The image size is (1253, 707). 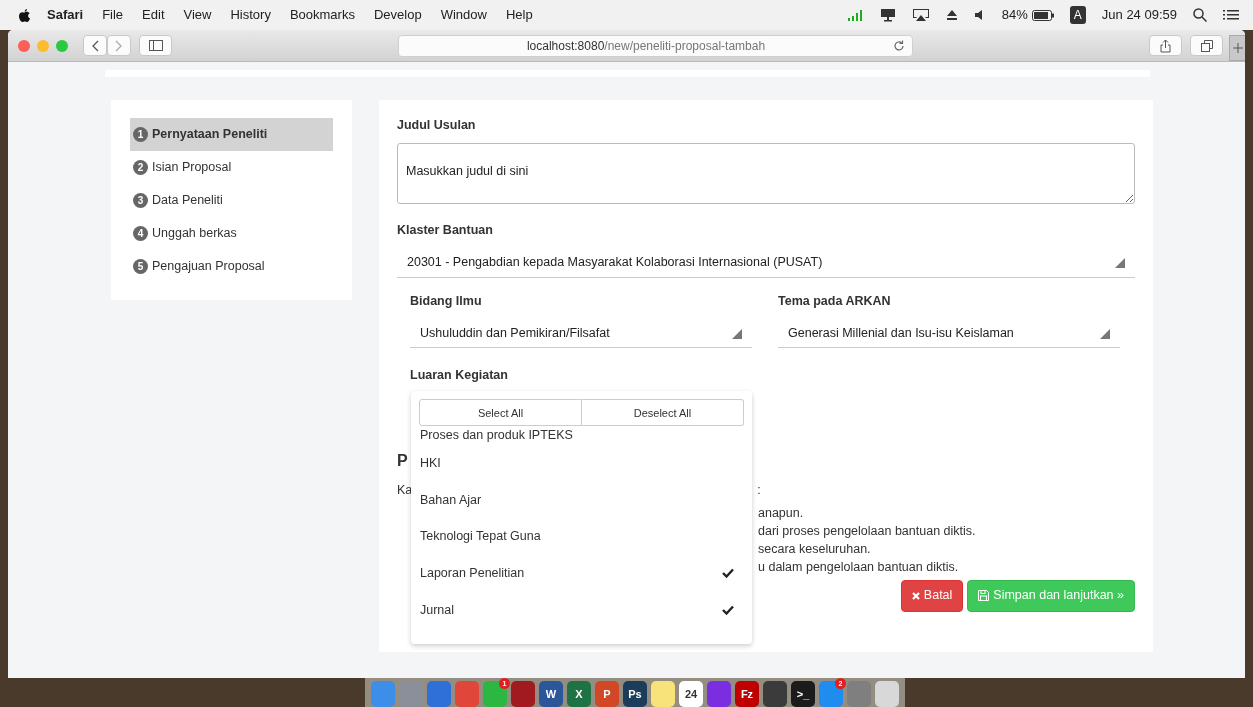 I want to click on select-field: Generasi Millenial dan Isu-isu Keislaman, so click(x=949, y=334).